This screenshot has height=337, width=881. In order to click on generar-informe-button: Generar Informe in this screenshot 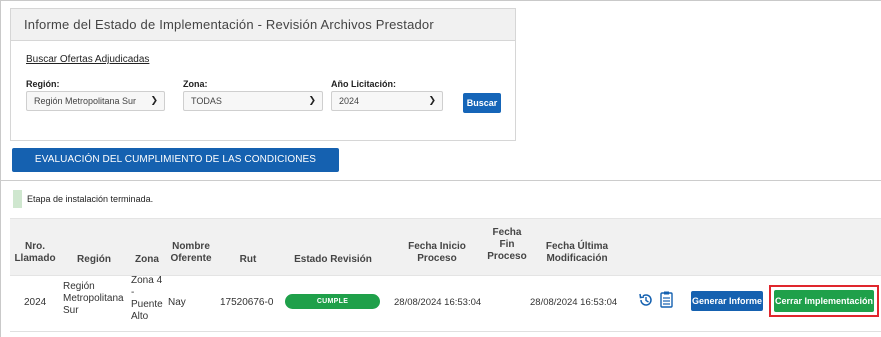, I will do `click(727, 301)`.